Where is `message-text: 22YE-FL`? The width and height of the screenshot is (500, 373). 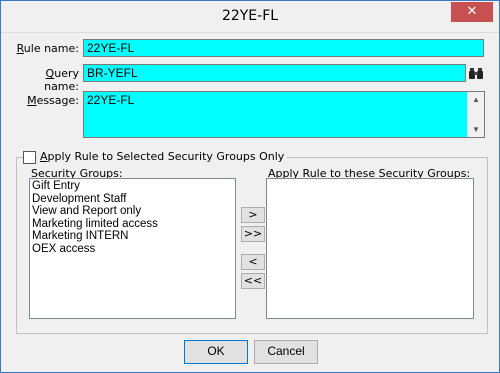 message-text: 22YE-FL is located at coordinates (111, 100).